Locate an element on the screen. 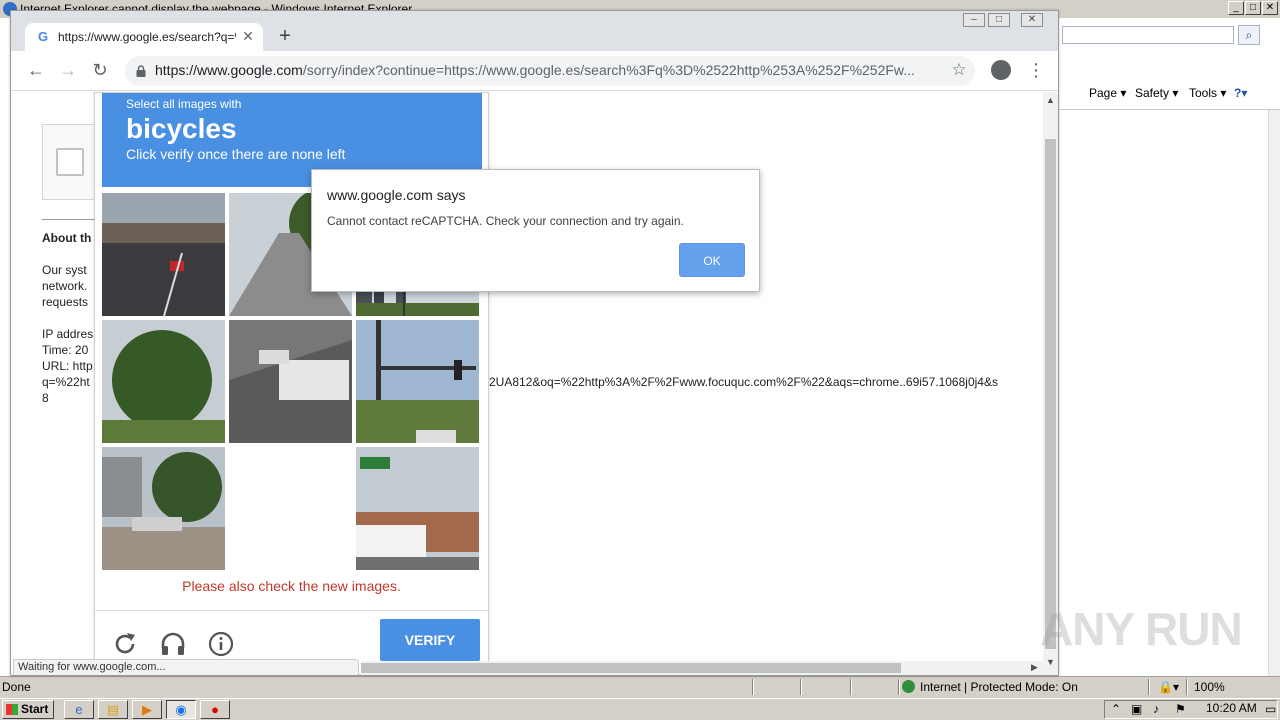 The width and height of the screenshot is (1280, 720). account-icon is located at coordinates (1001, 70).